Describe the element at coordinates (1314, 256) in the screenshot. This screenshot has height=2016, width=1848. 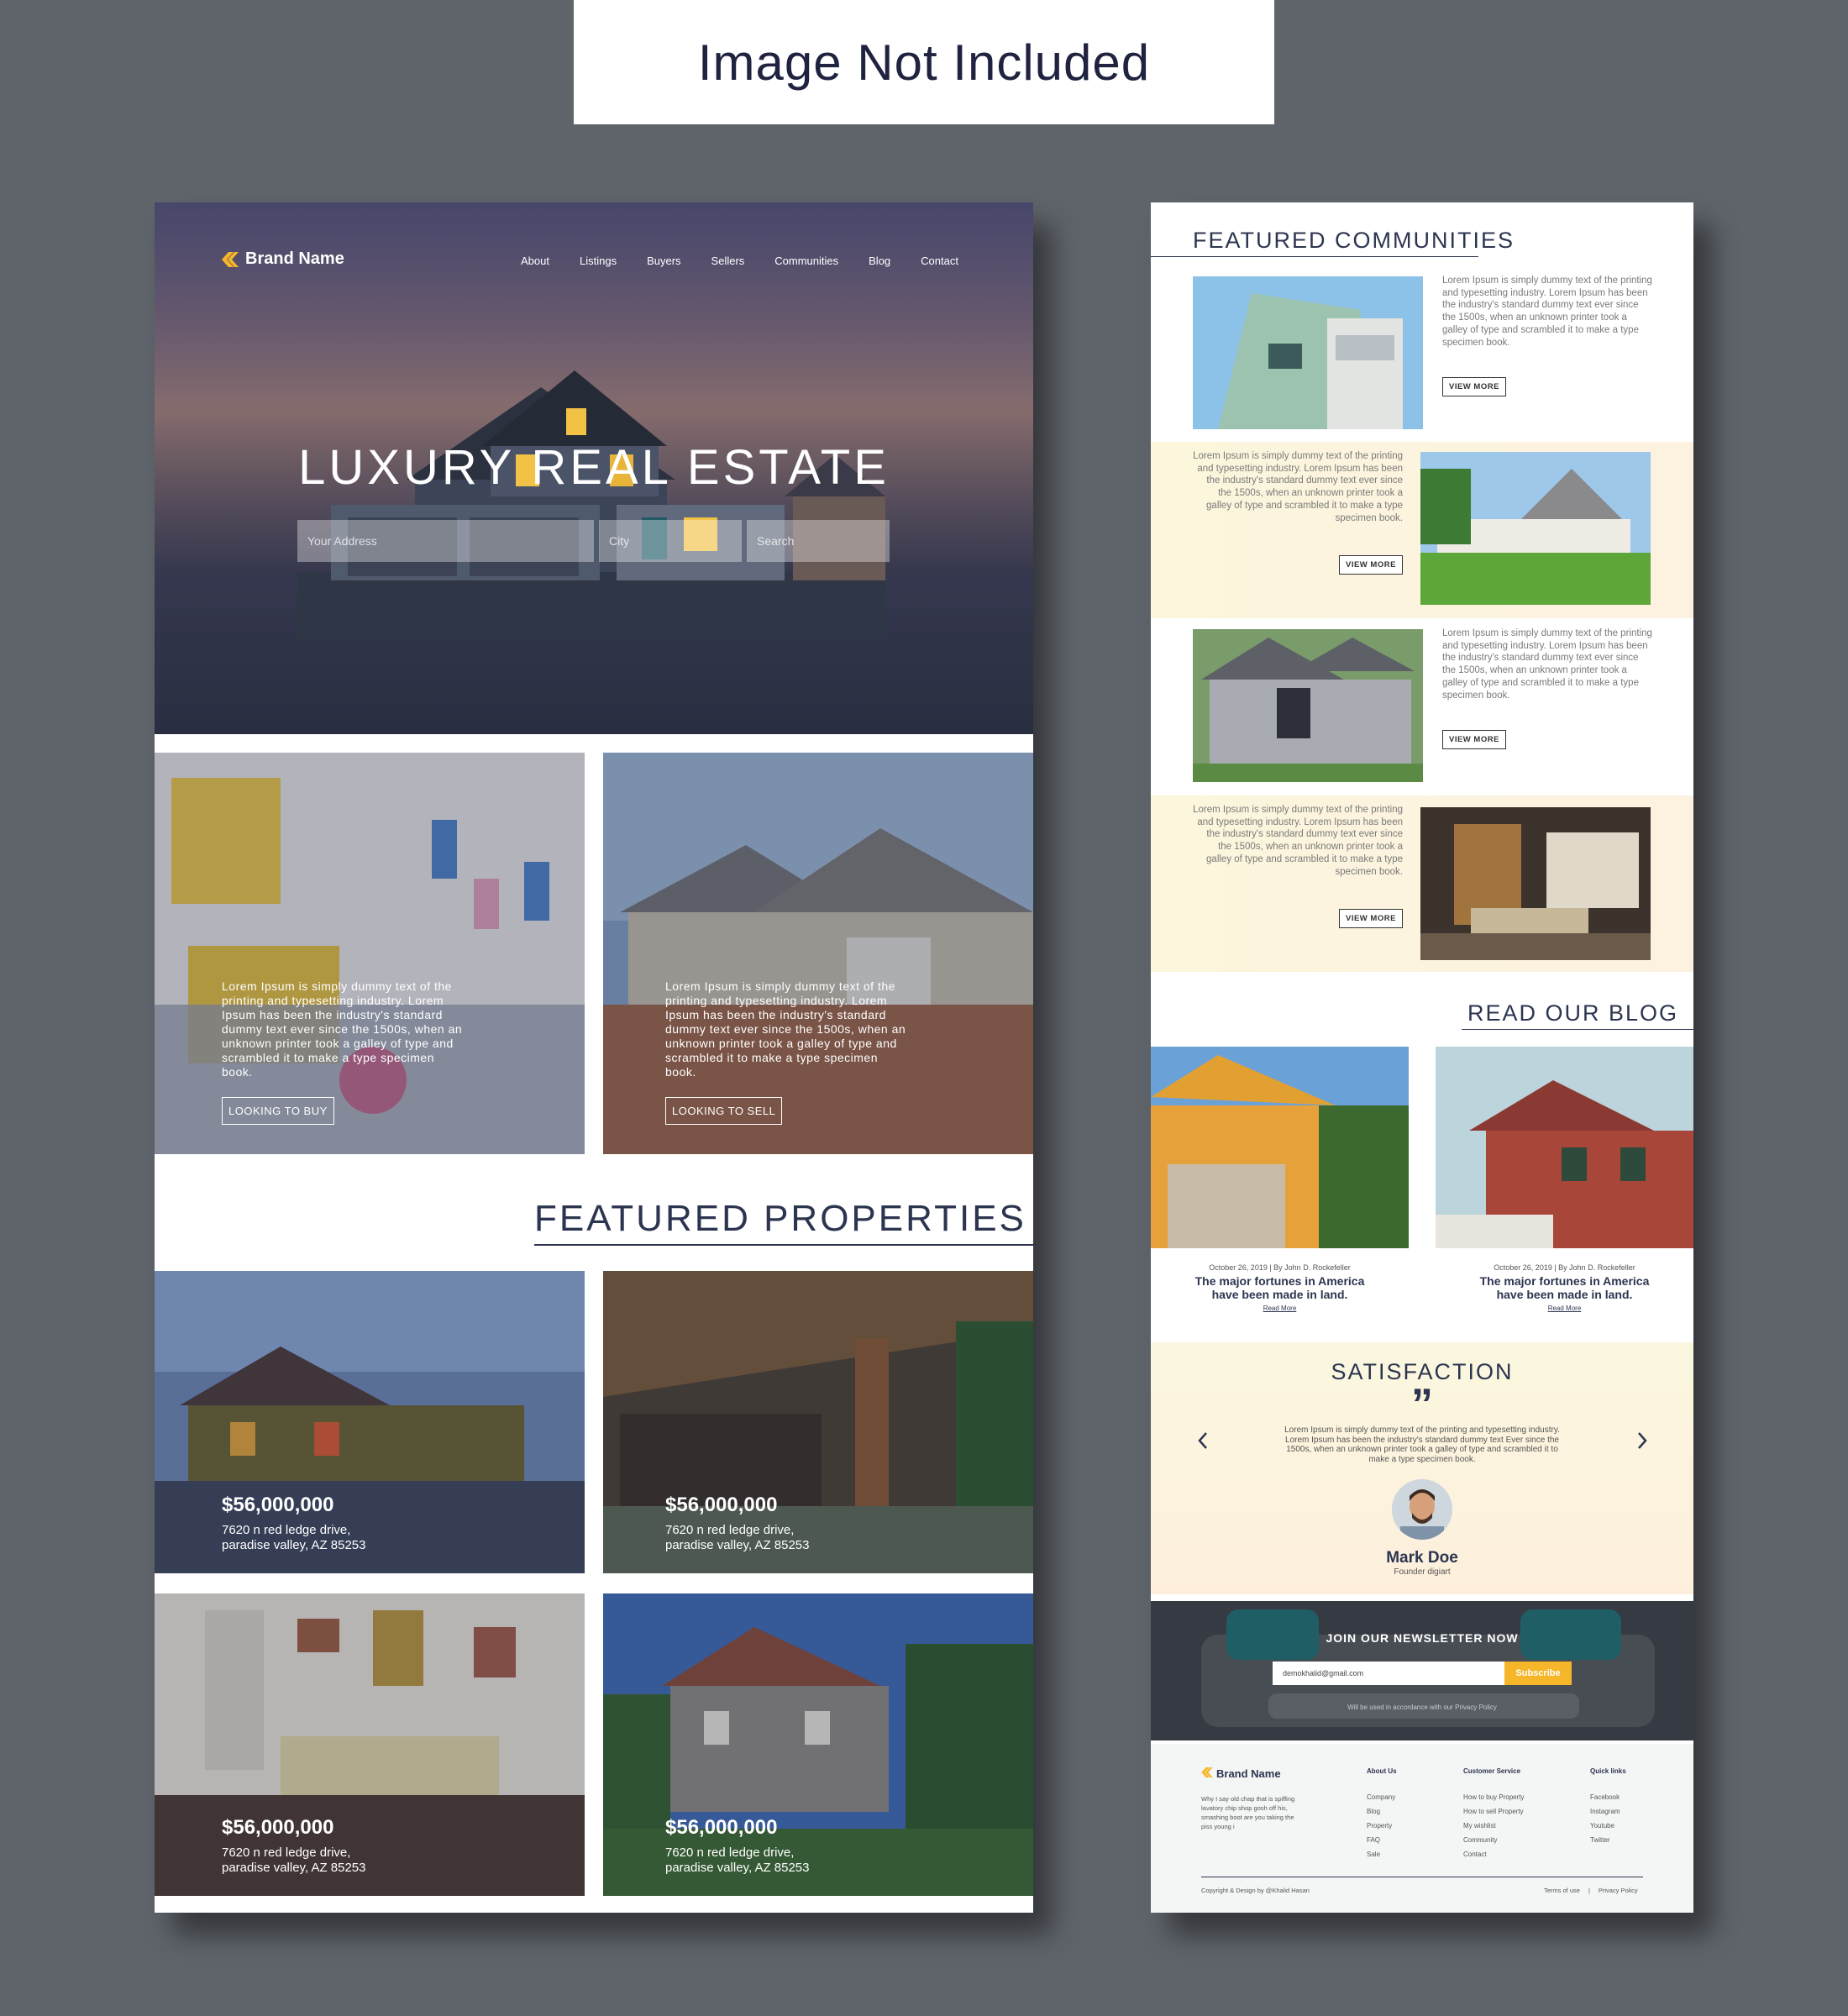
I see `communities-underline` at that location.